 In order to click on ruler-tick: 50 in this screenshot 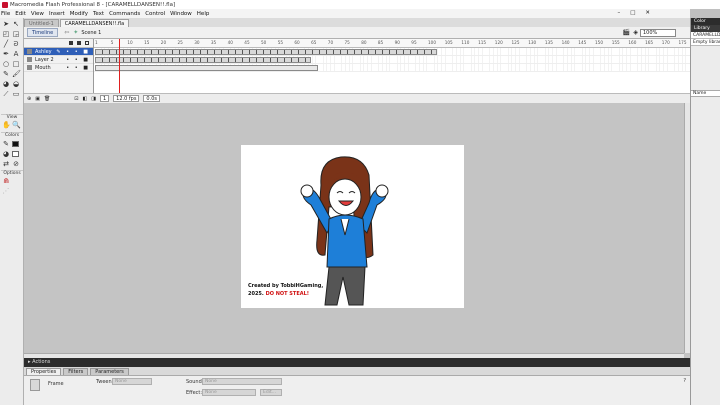, I will do `click(264, 42)`.